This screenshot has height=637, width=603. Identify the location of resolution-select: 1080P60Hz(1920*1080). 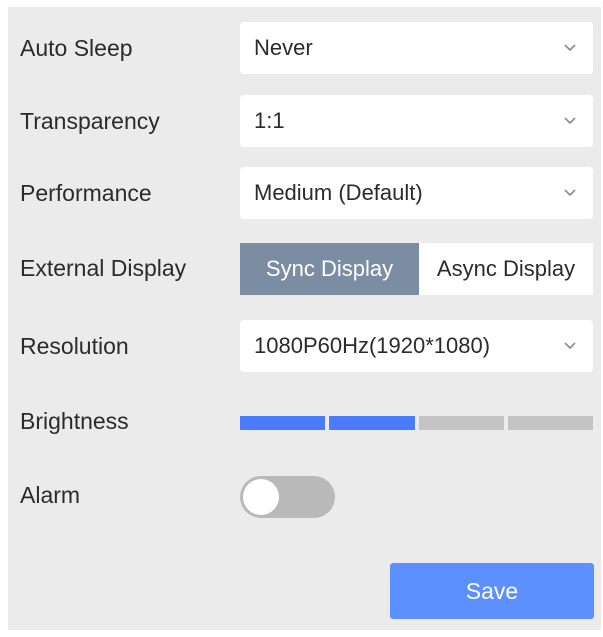
(416, 346).